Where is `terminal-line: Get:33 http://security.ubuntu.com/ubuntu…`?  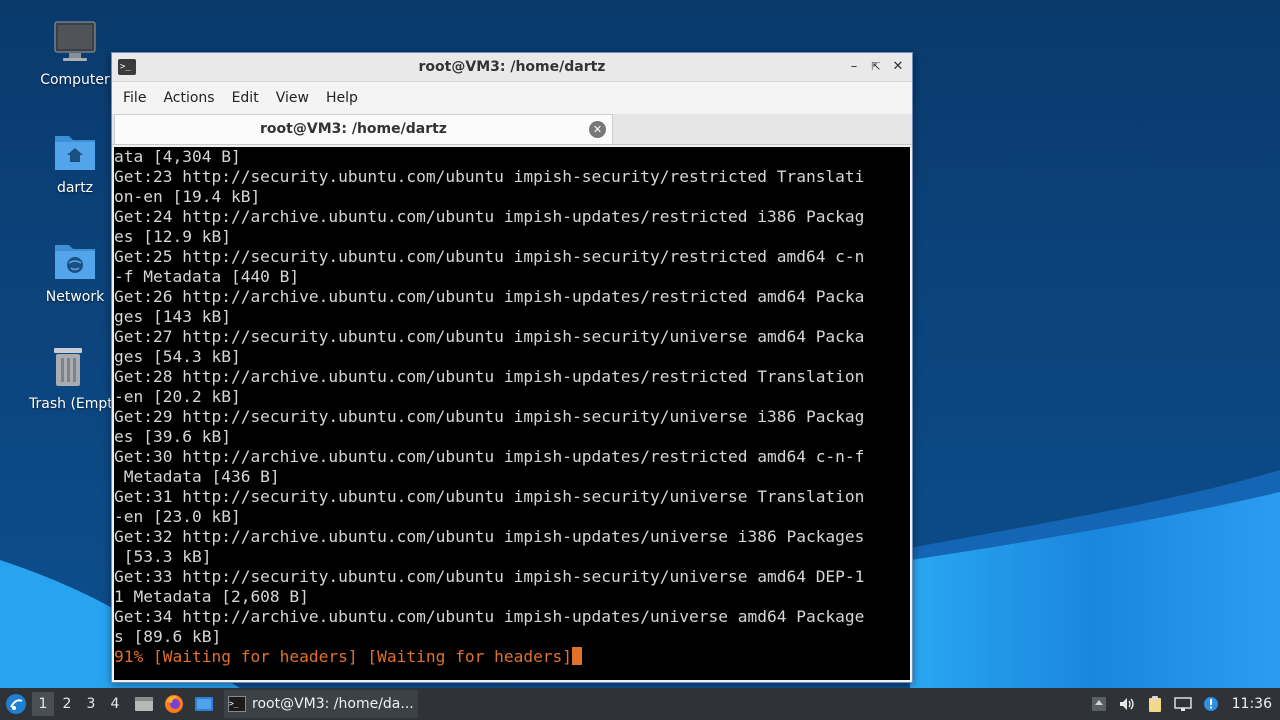 terminal-line: Get:33 http://security.ubuntu.com/ubuntu… is located at coordinates (489, 576).